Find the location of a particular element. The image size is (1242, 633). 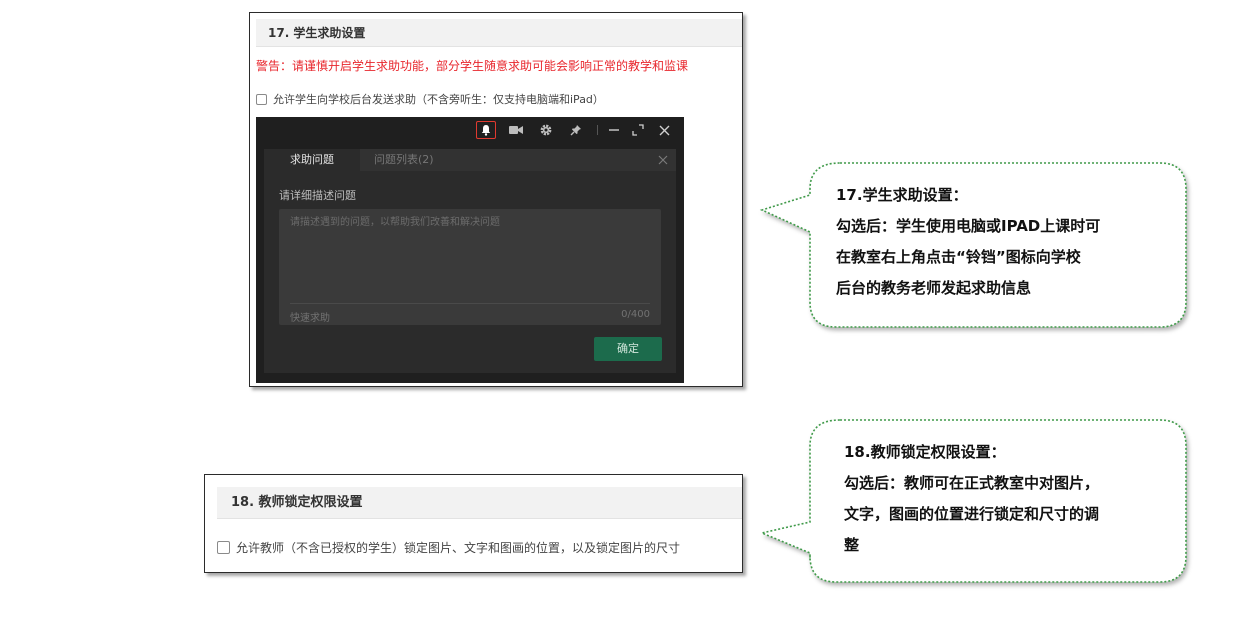

character-counter: 0/400 is located at coordinates (635, 314).